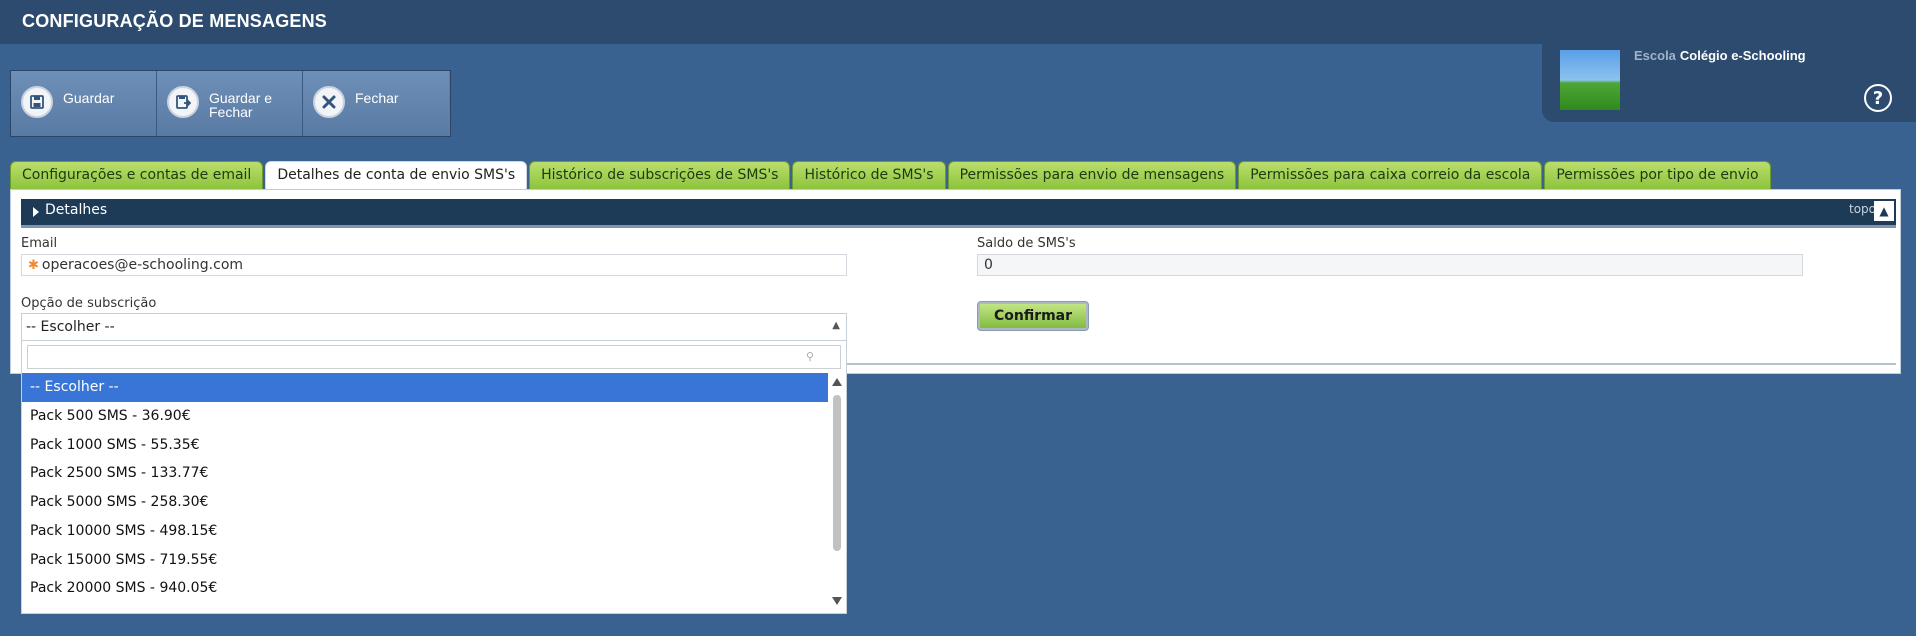 This screenshot has height=636, width=1916. I want to click on school-panel: Escola Colégio e-Schooling ?, so click(1729, 83).